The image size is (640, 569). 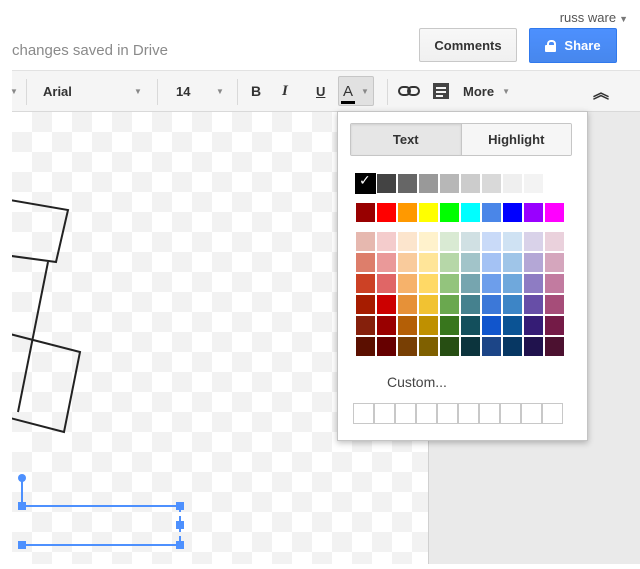 What do you see at coordinates (320, 91) in the screenshot?
I see `underline-button: U` at bounding box center [320, 91].